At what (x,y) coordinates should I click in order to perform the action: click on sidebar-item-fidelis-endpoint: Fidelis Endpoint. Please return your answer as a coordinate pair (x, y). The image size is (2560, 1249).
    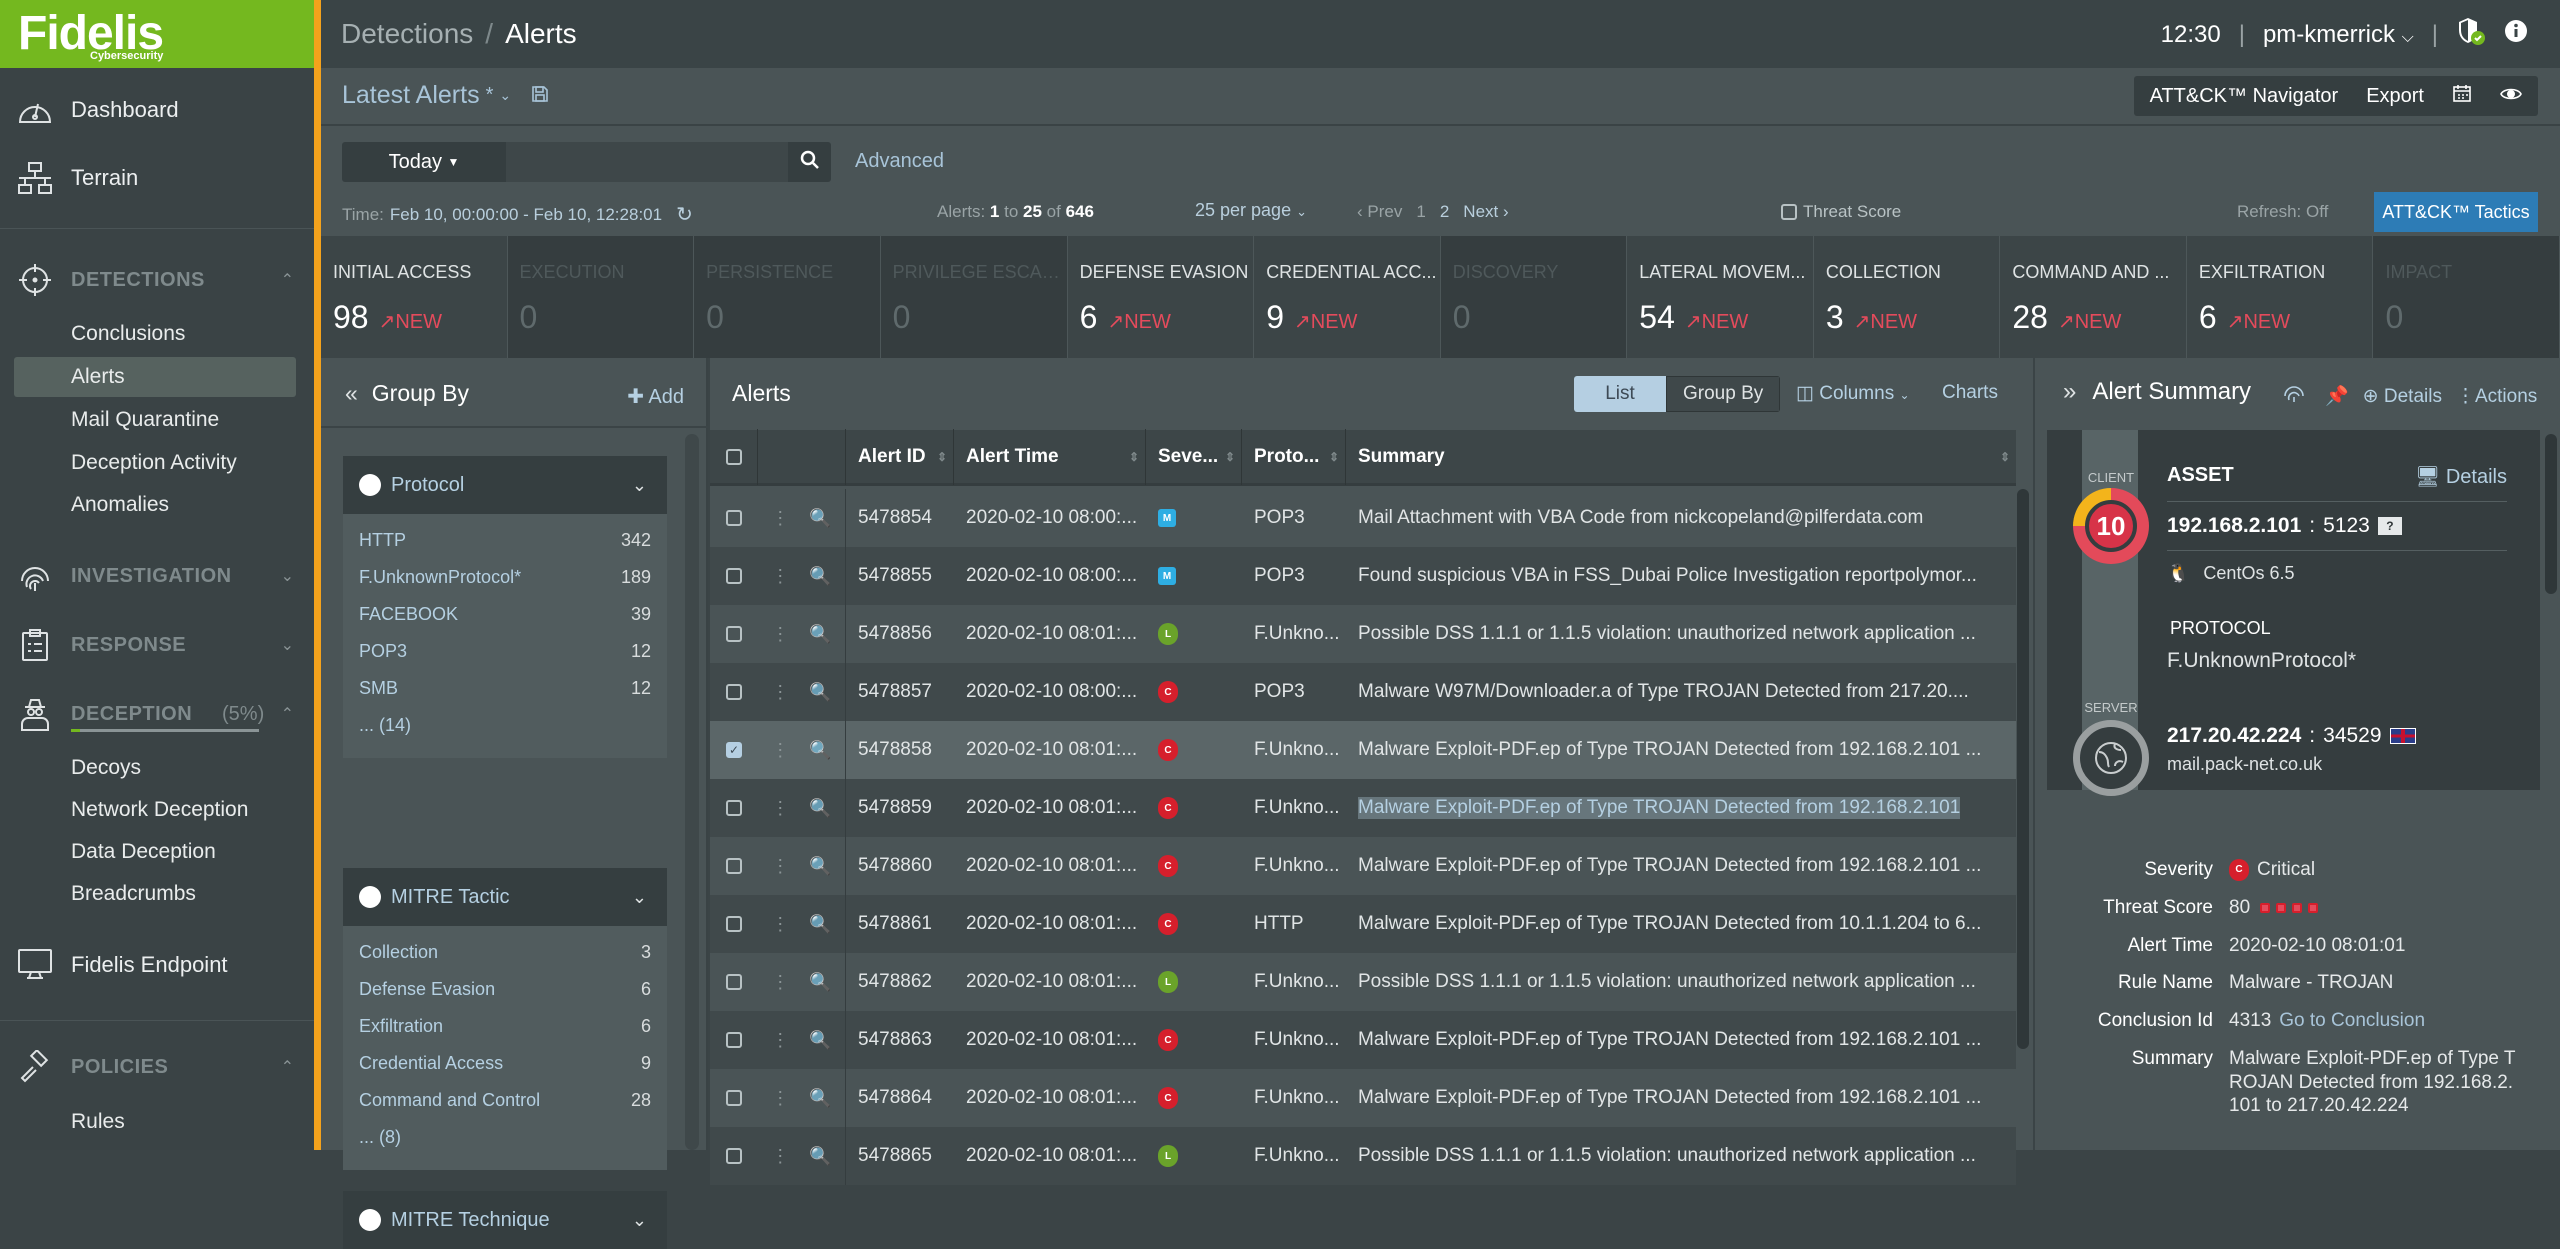
    Looking at the image, I should click on (157, 965).